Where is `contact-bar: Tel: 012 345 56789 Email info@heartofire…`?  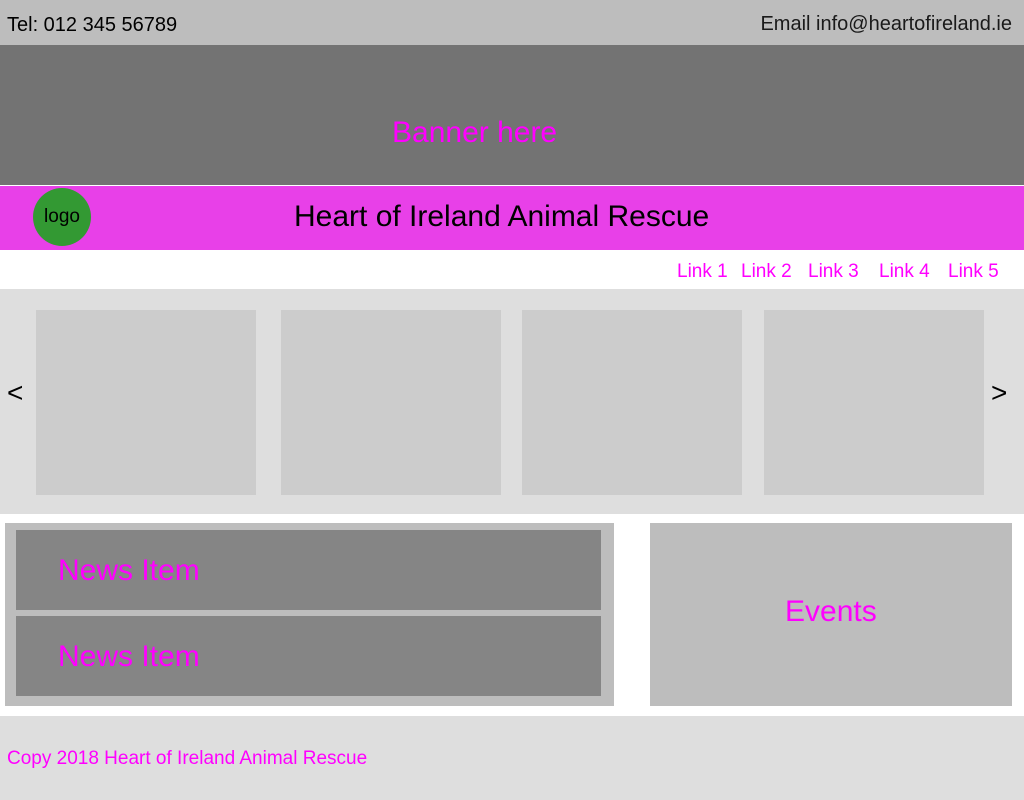 contact-bar: Tel: 012 345 56789 Email info@heartofire… is located at coordinates (512, 22).